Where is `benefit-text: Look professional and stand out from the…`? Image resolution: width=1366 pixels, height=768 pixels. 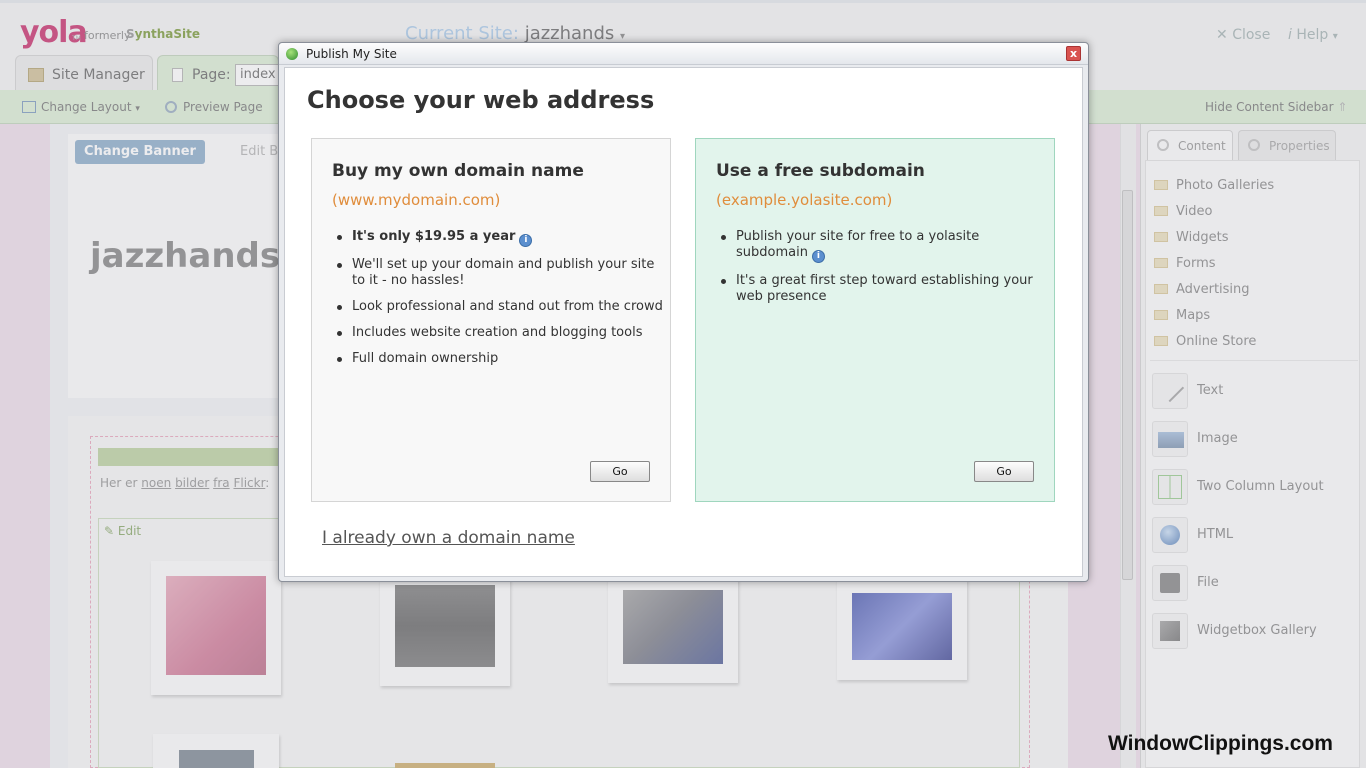 benefit-text: Look professional and stand out from the… is located at coordinates (507, 306).